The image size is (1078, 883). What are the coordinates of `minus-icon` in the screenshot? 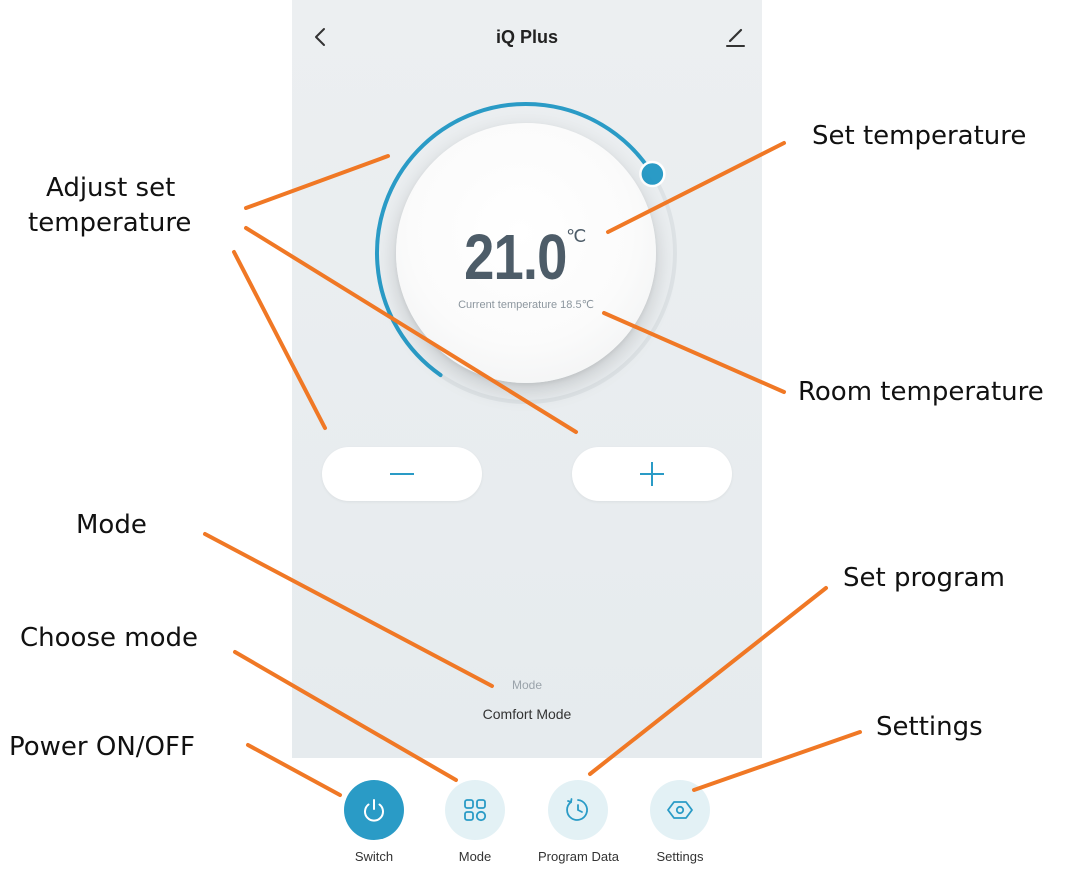 It's located at (402, 474).